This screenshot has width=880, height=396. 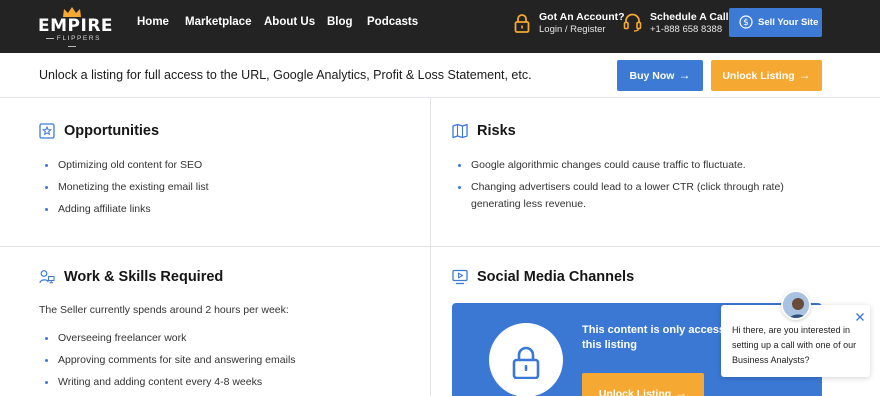 I want to click on nav-podcasts: Podcasts, so click(x=392, y=22).